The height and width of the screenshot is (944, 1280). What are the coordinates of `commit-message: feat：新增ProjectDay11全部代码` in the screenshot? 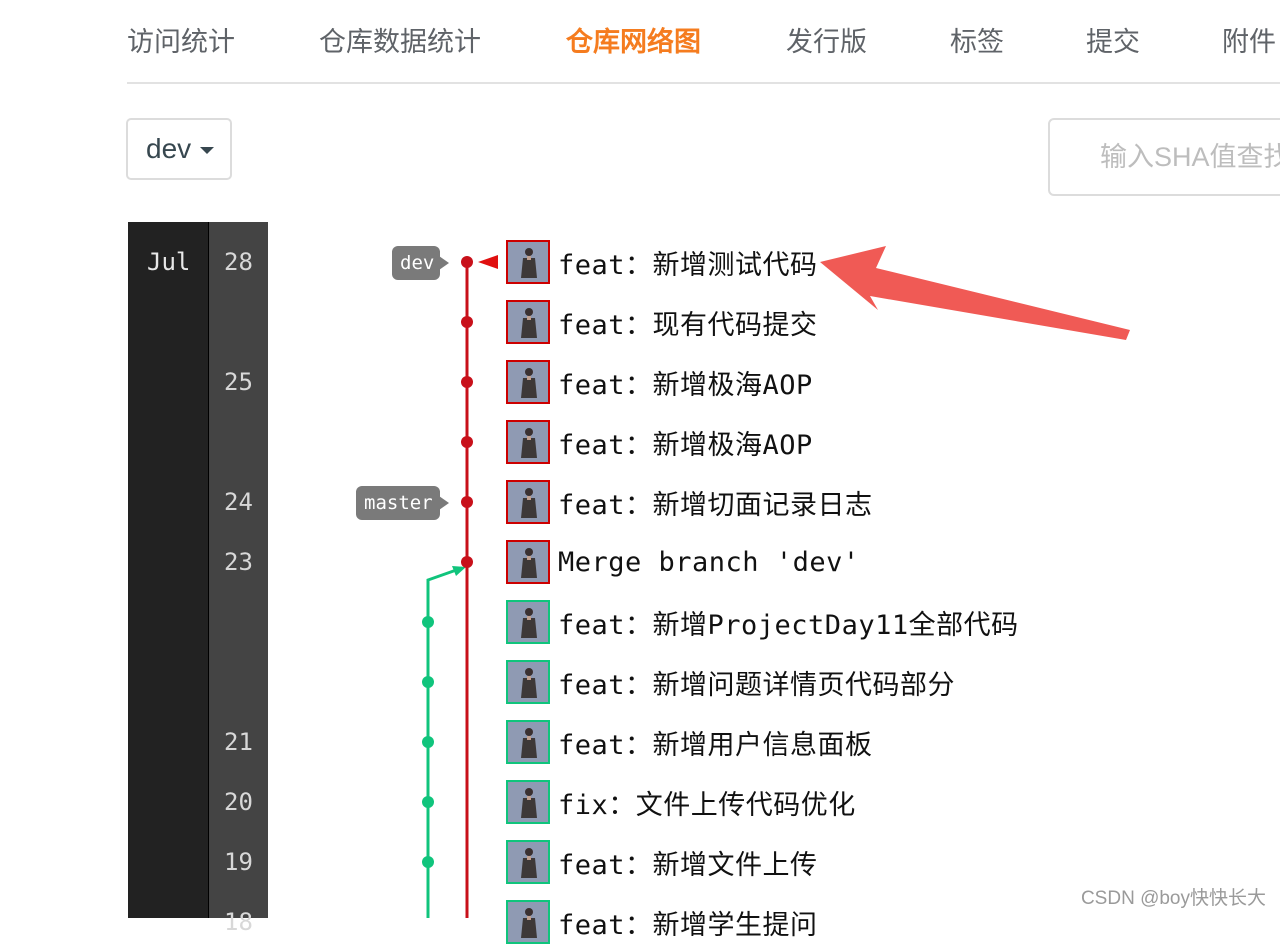 It's located at (788, 622).